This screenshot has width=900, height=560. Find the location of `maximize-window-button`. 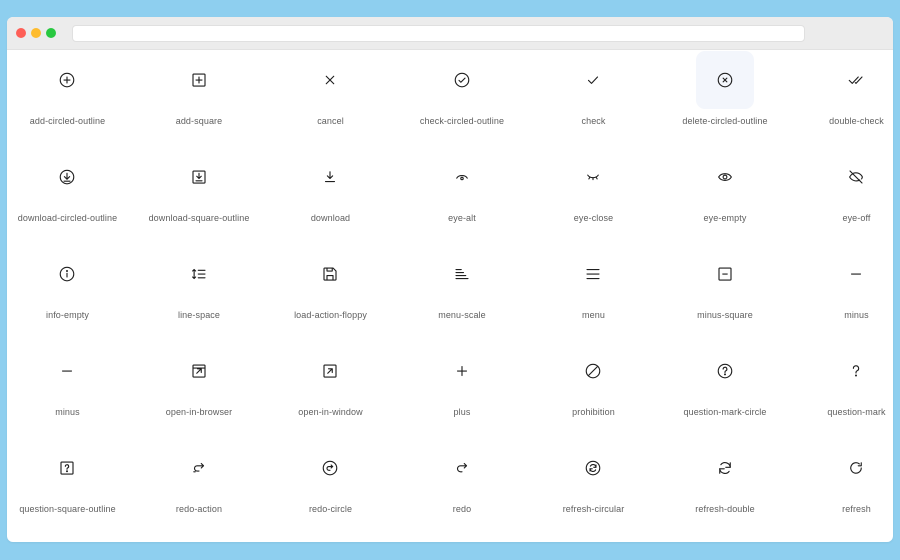

maximize-window-button is located at coordinates (51, 33).